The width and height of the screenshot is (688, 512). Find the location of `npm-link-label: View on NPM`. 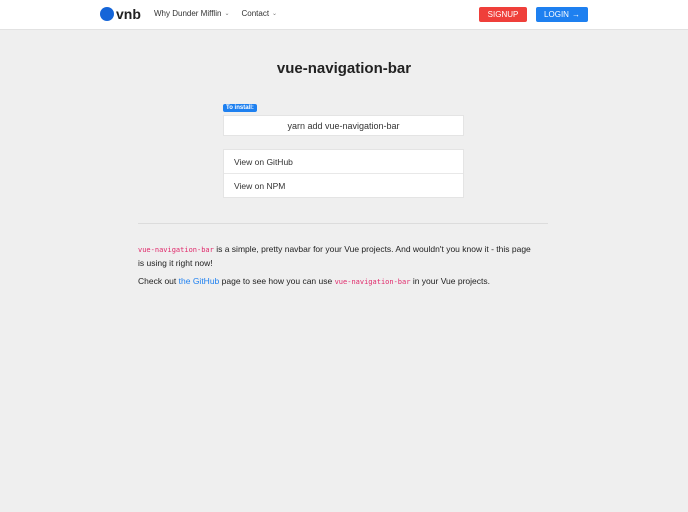

npm-link-label: View on NPM is located at coordinates (260, 186).